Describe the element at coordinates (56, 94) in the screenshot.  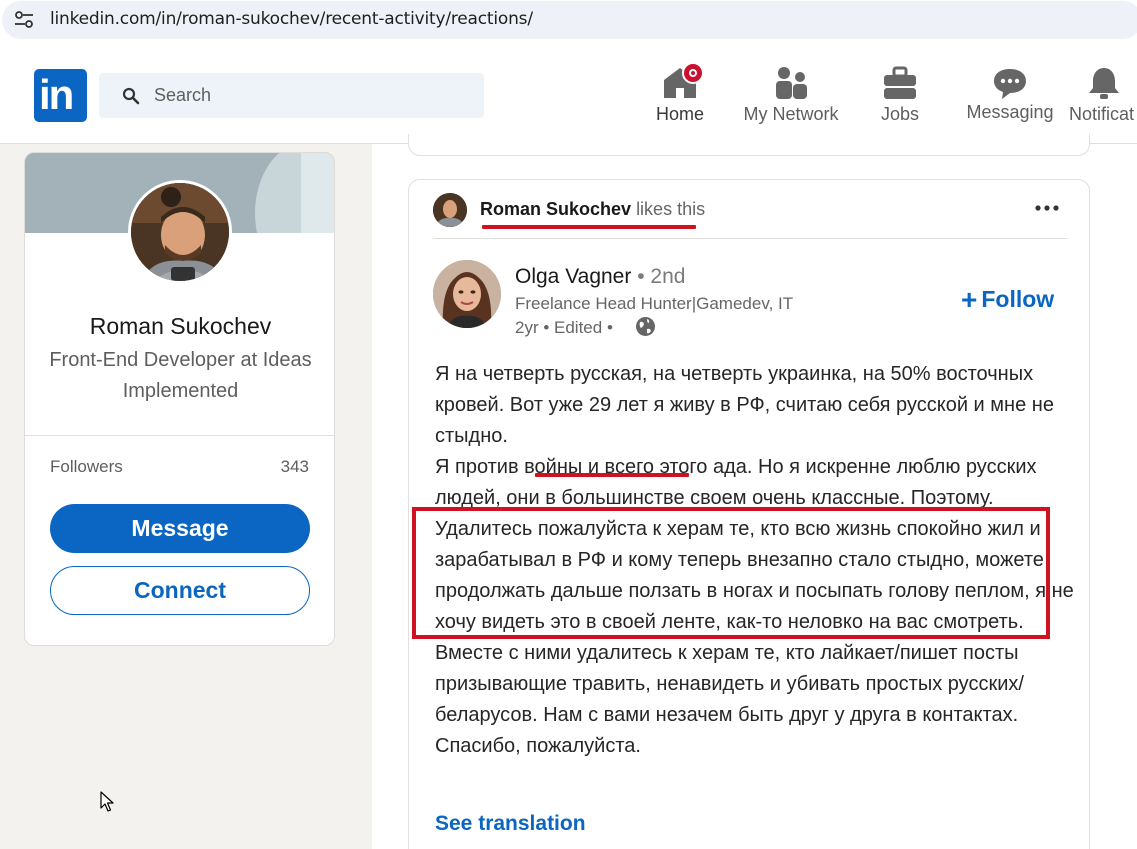
I see `logo-text: in` at that location.